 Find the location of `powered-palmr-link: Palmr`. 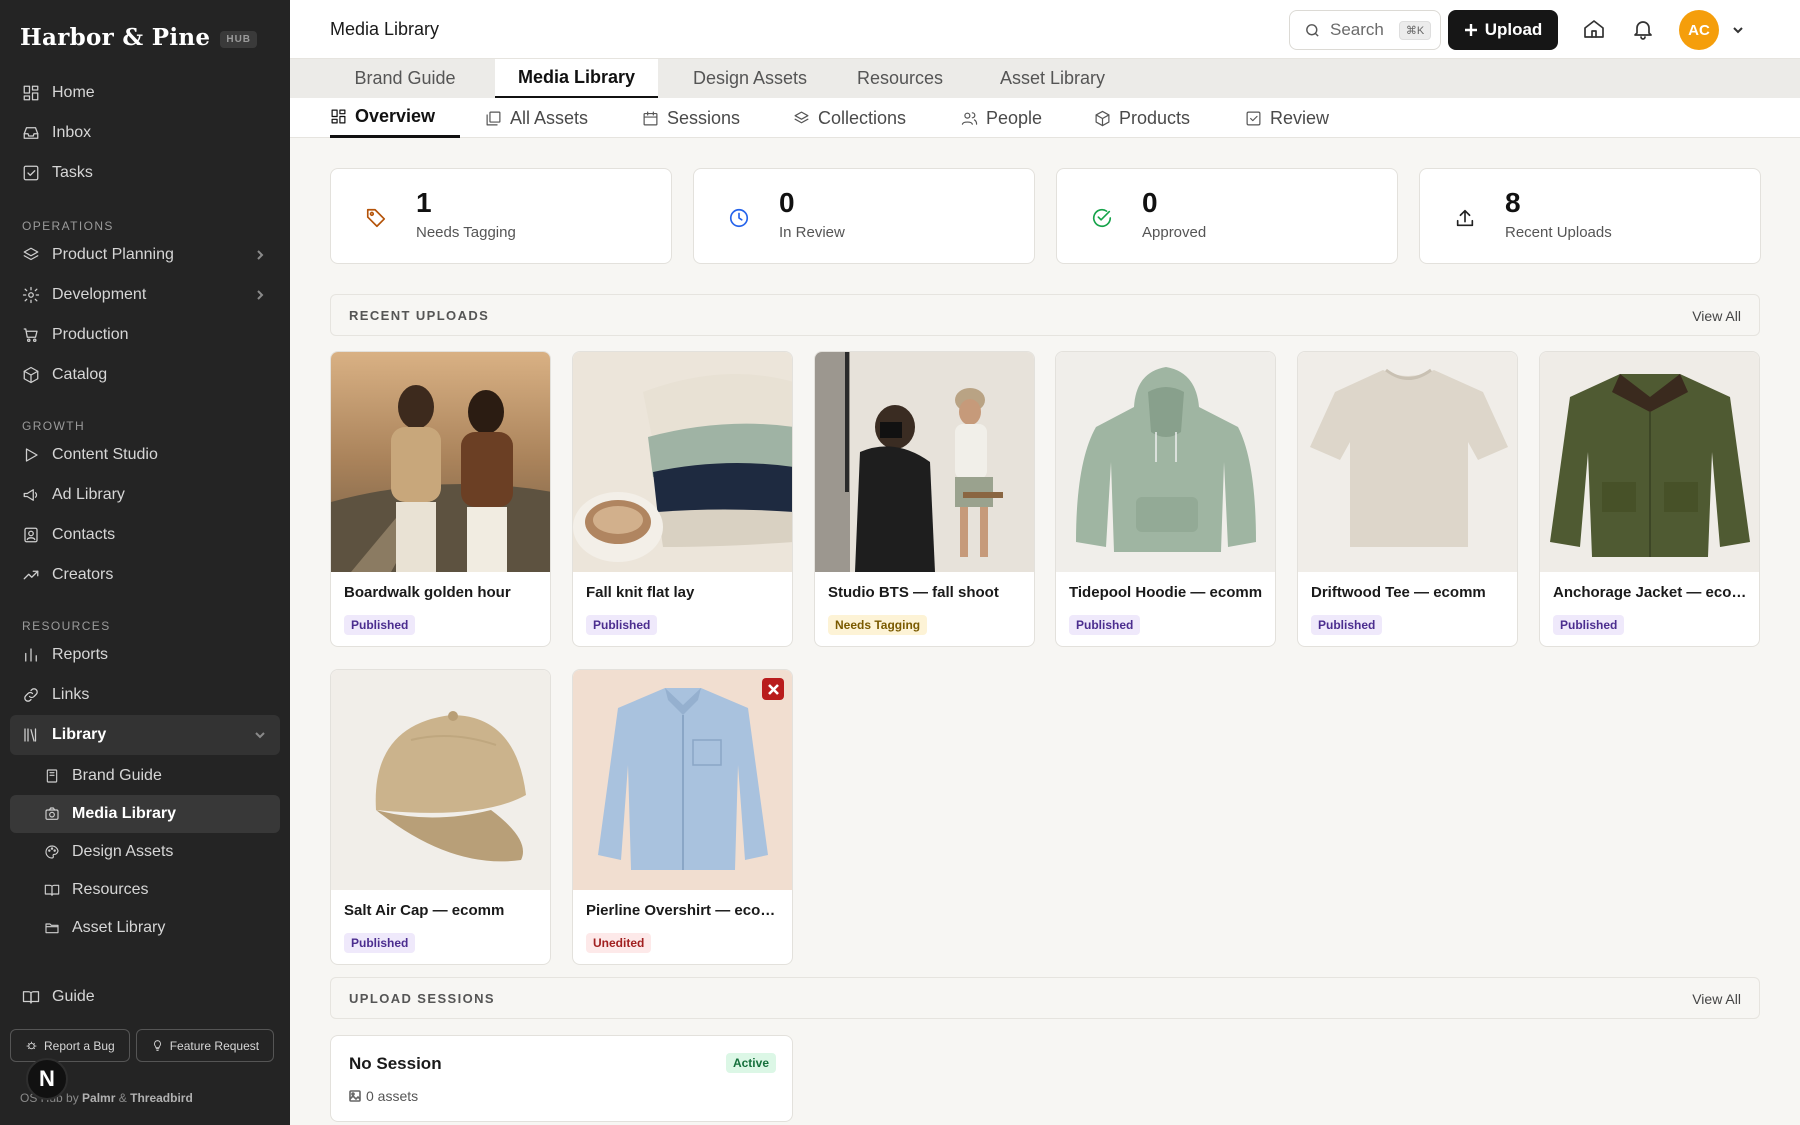

powered-palmr-link: Palmr is located at coordinates (98, 1098).